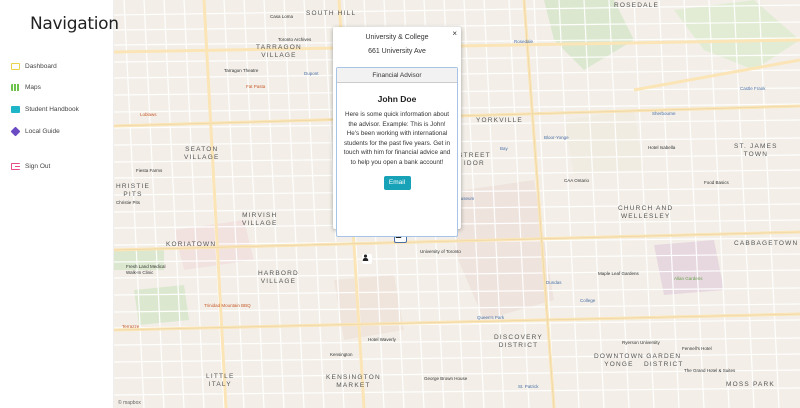 This screenshot has width=800, height=408. I want to click on poi-label: Bay, so click(504, 148).